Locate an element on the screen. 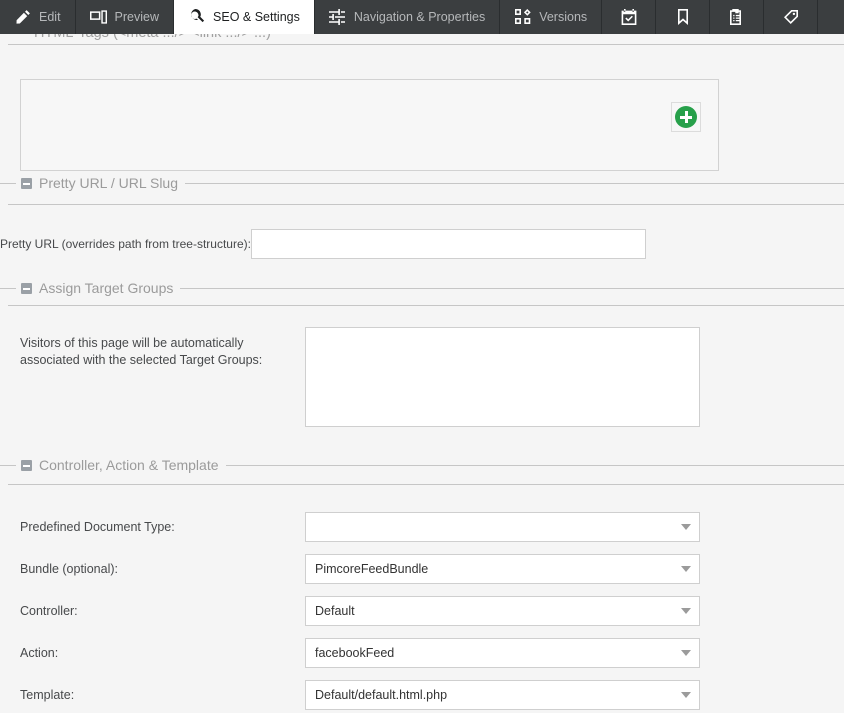 This screenshot has width=844, height=713. field-row-action: Action: facebookFeed is located at coordinates (422, 653).